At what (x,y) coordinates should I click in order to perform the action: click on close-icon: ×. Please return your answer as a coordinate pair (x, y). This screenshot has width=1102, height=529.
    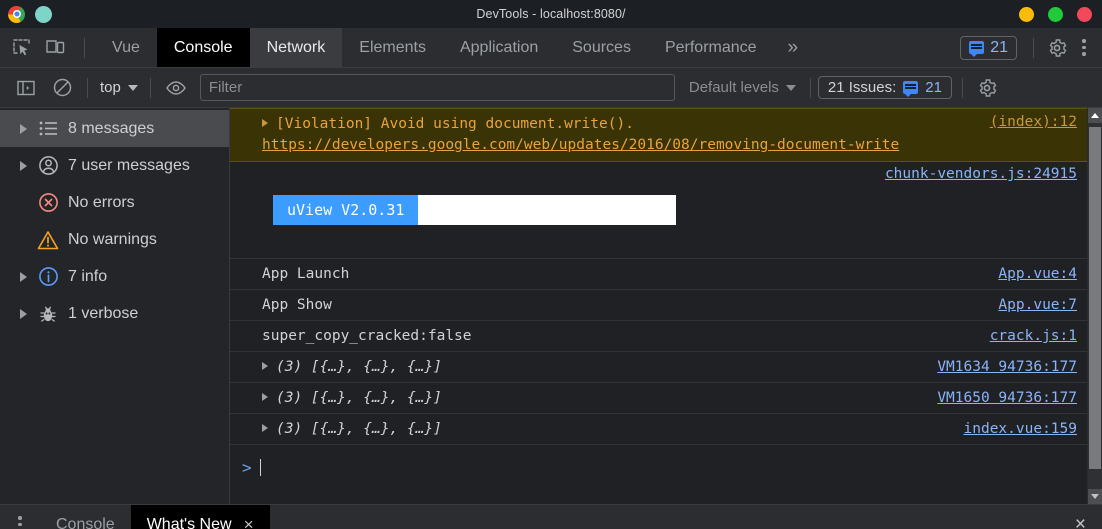
    Looking at the image, I should click on (249, 522).